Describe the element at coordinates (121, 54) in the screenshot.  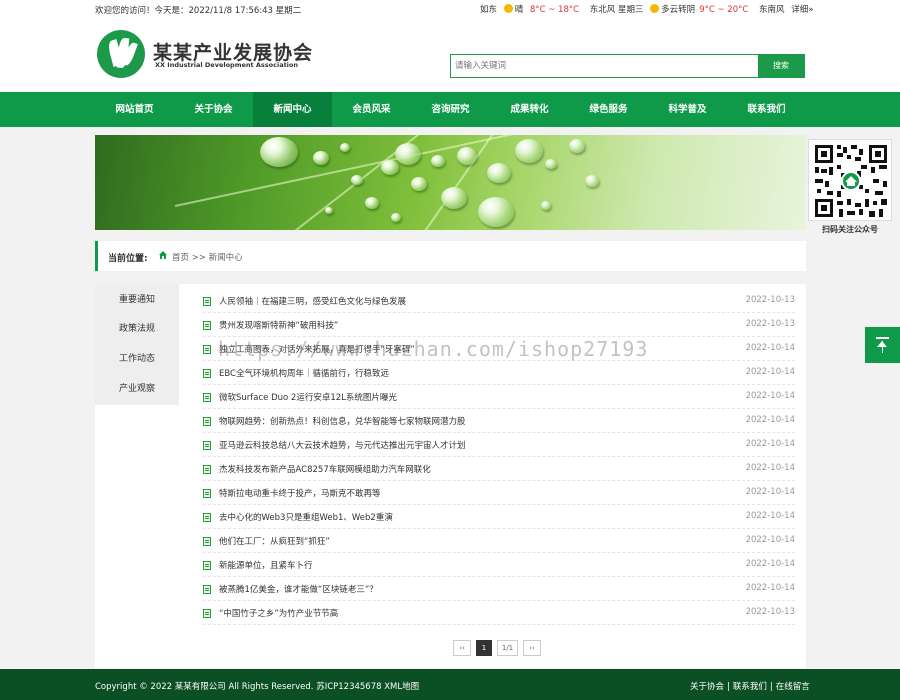
I see `logo-icon` at that location.